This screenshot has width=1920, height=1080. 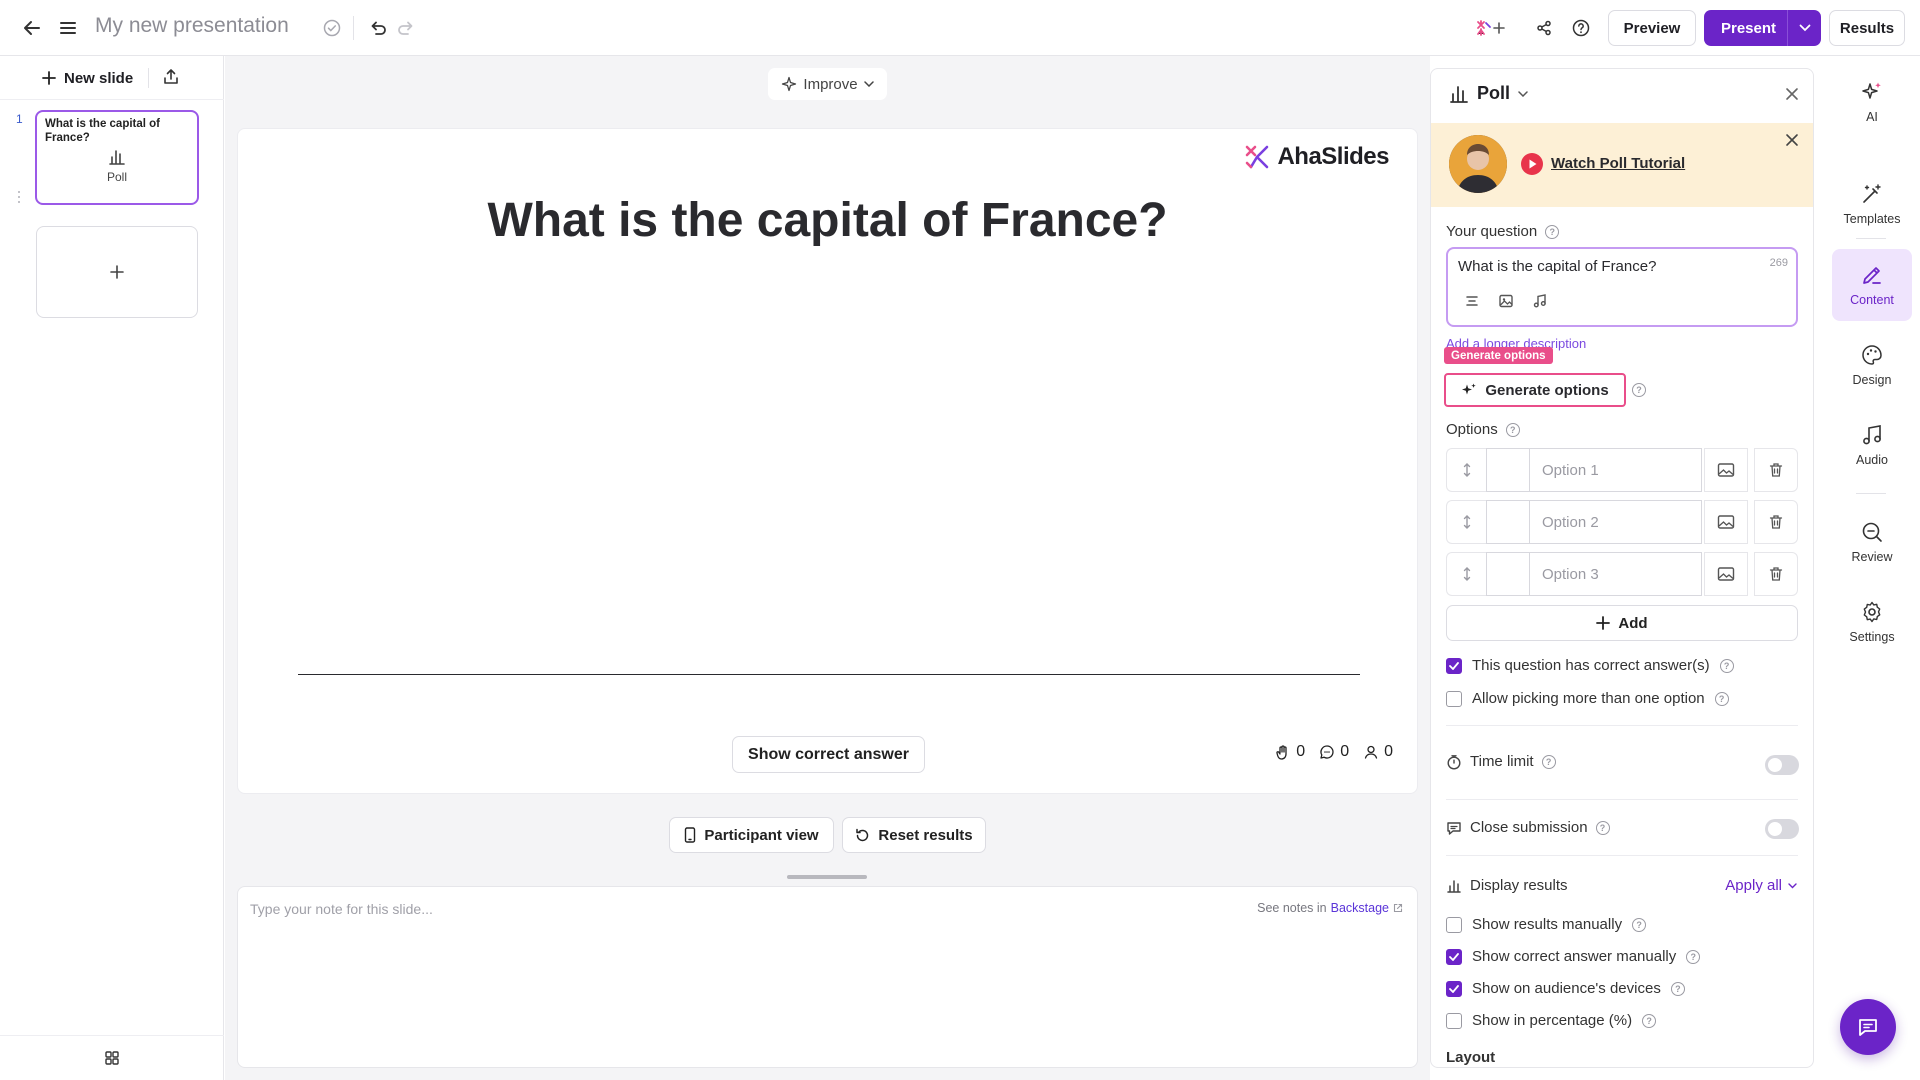 What do you see at coordinates (1872, 365) in the screenshot?
I see `rail-item-design: Design` at bounding box center [1872, 365].